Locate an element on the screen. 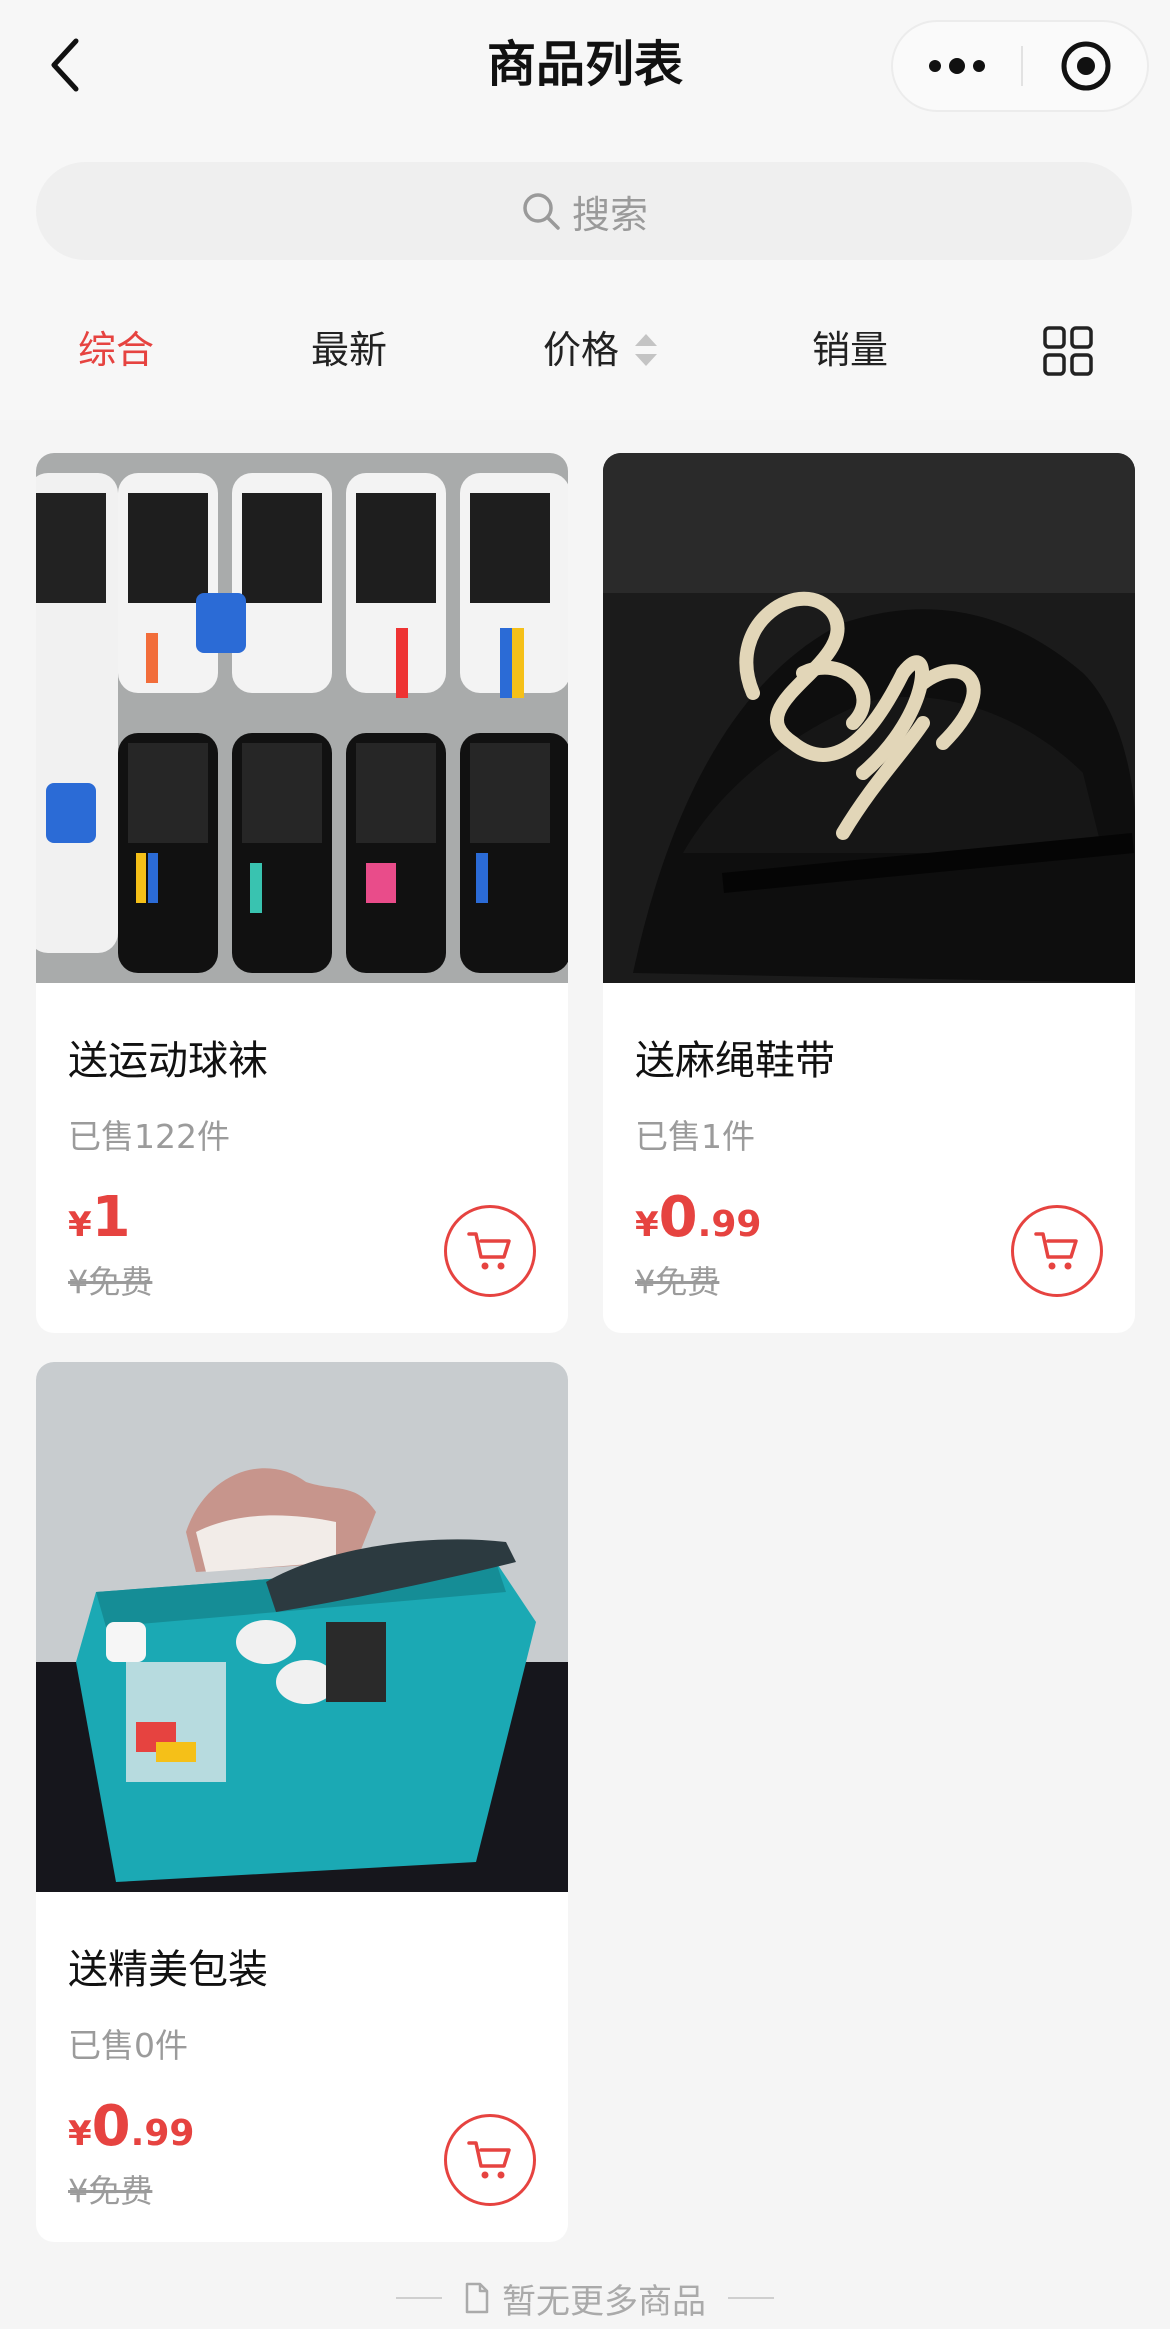  close-mini-program-button is located at coordinates (1086, 66).